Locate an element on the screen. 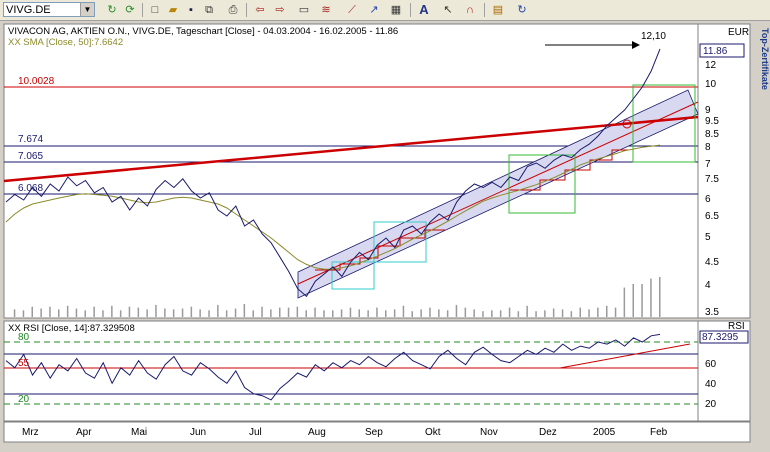 The image size is (770, 452). currency-label: EUR is located at coordinates (738, 32).